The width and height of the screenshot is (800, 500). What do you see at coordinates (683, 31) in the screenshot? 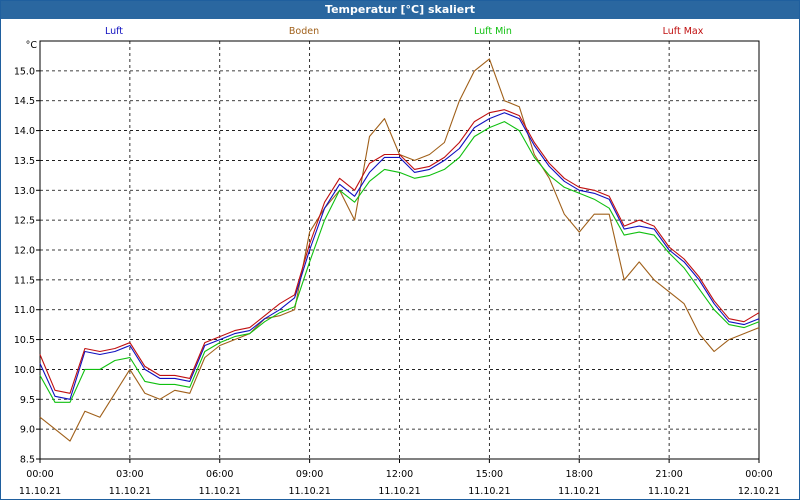
I see `legend-entry: Luft Max` at bounding box center [683, 31].